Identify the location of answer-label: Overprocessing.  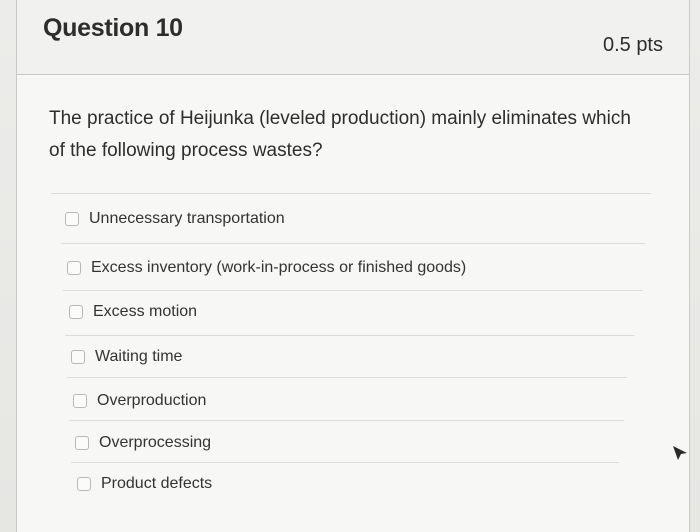
(155, 442).